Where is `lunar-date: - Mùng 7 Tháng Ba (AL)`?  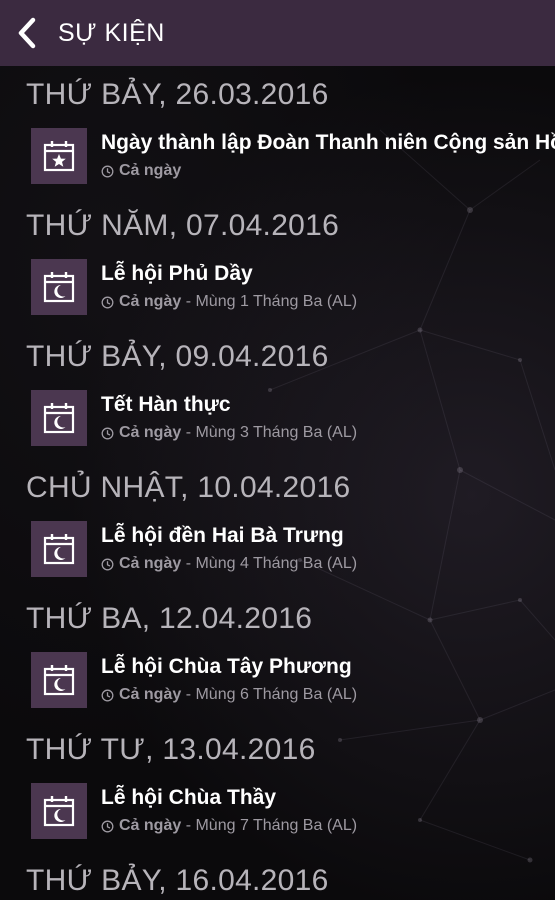 lunar-date: - Mùng 7 Tháng Ba (AL) is located at coordinates (269, 825).